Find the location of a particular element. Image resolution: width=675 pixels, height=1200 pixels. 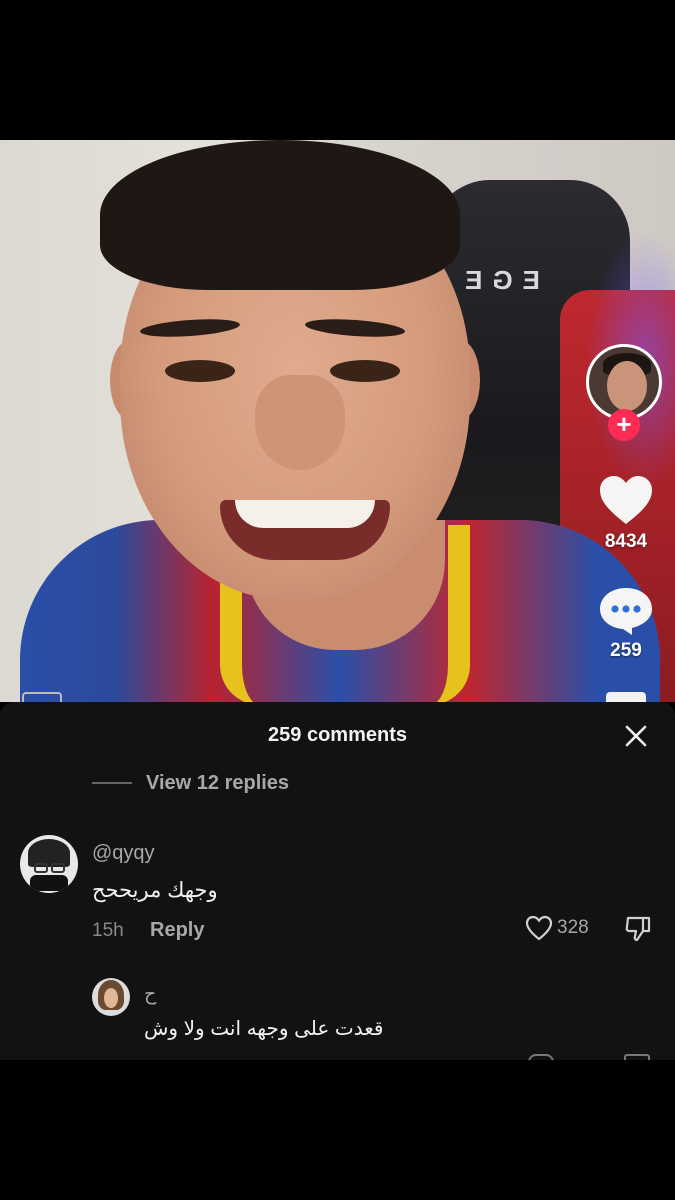

dislike-button is located at coordinates (638, 931).